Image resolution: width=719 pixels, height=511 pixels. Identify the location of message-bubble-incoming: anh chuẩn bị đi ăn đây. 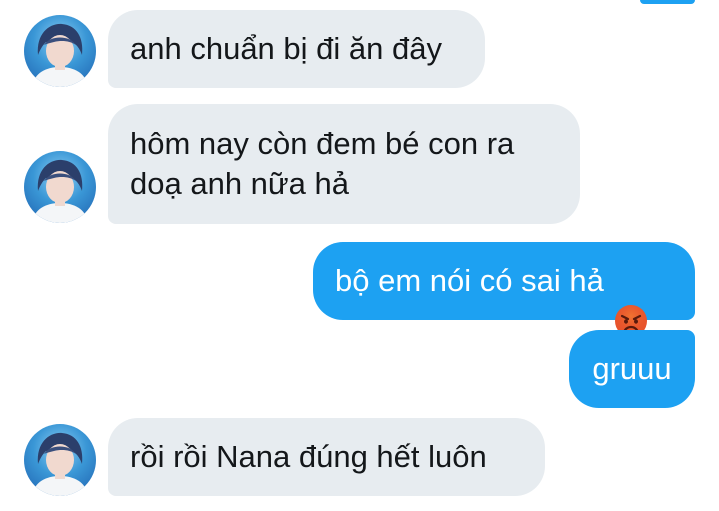
(296, 49).